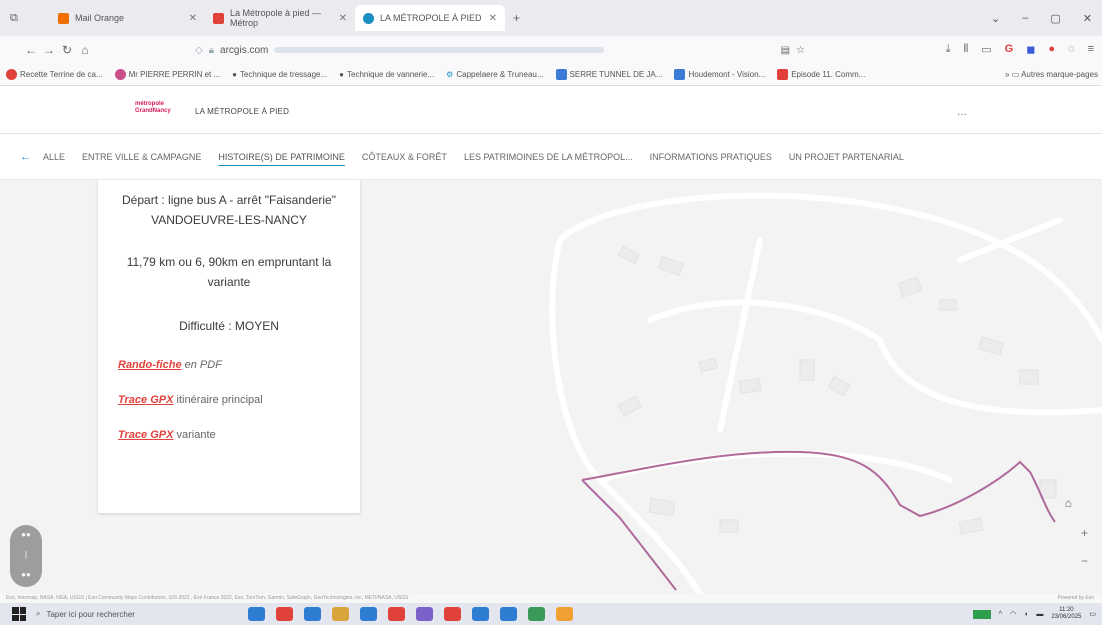 The width and height of the screenshot is (1102, 625). Describe the element at coordinates (1066, 610) in the screenshot. I see `clock-time: 11:20` at that location.